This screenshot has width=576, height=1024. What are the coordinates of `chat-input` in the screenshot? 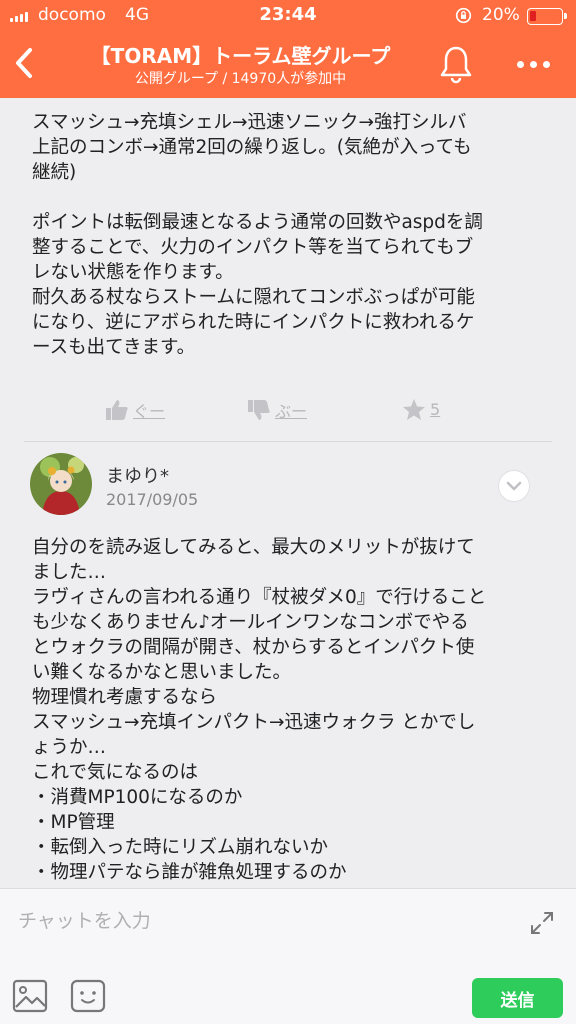 It's located at (258, 921).